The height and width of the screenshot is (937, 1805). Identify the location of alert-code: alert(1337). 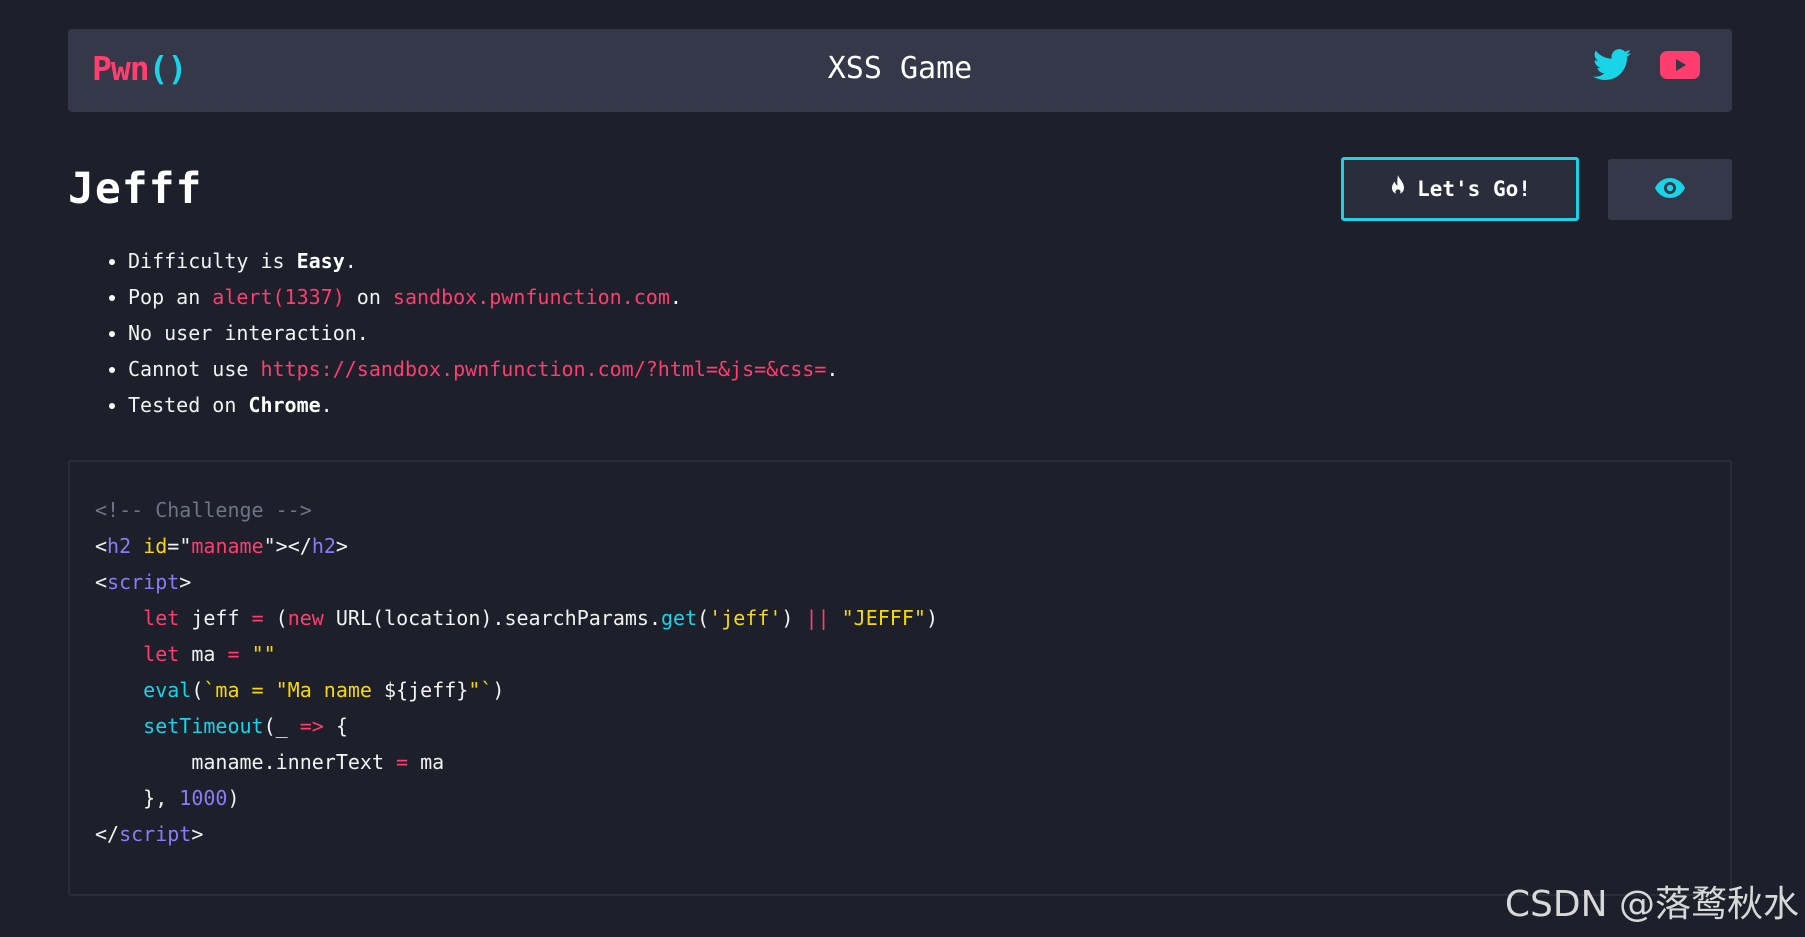
(278, 297).